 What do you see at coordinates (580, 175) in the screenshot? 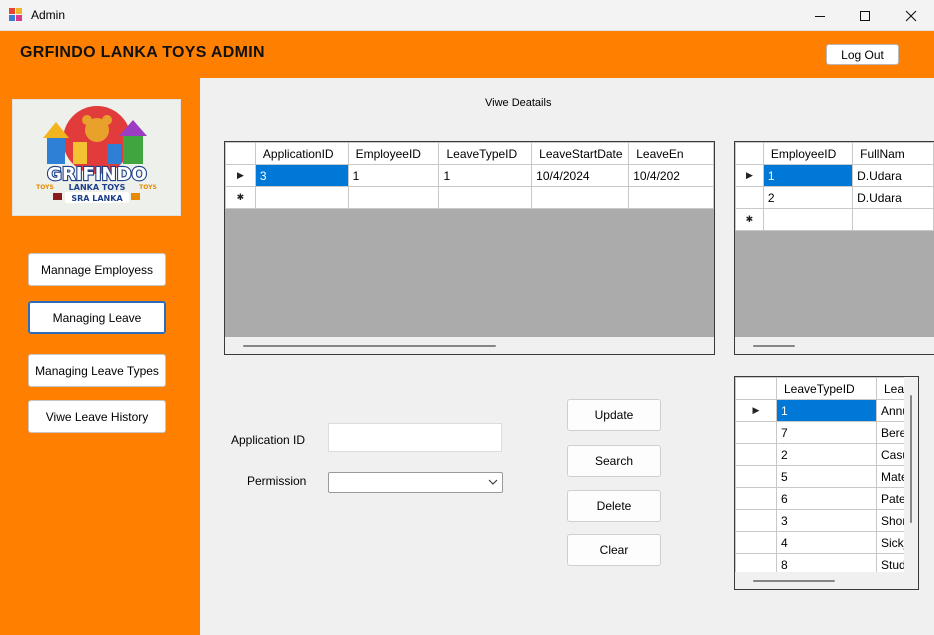
I see `table-cell: 10/4/2024` at bounding box center [580, 175].